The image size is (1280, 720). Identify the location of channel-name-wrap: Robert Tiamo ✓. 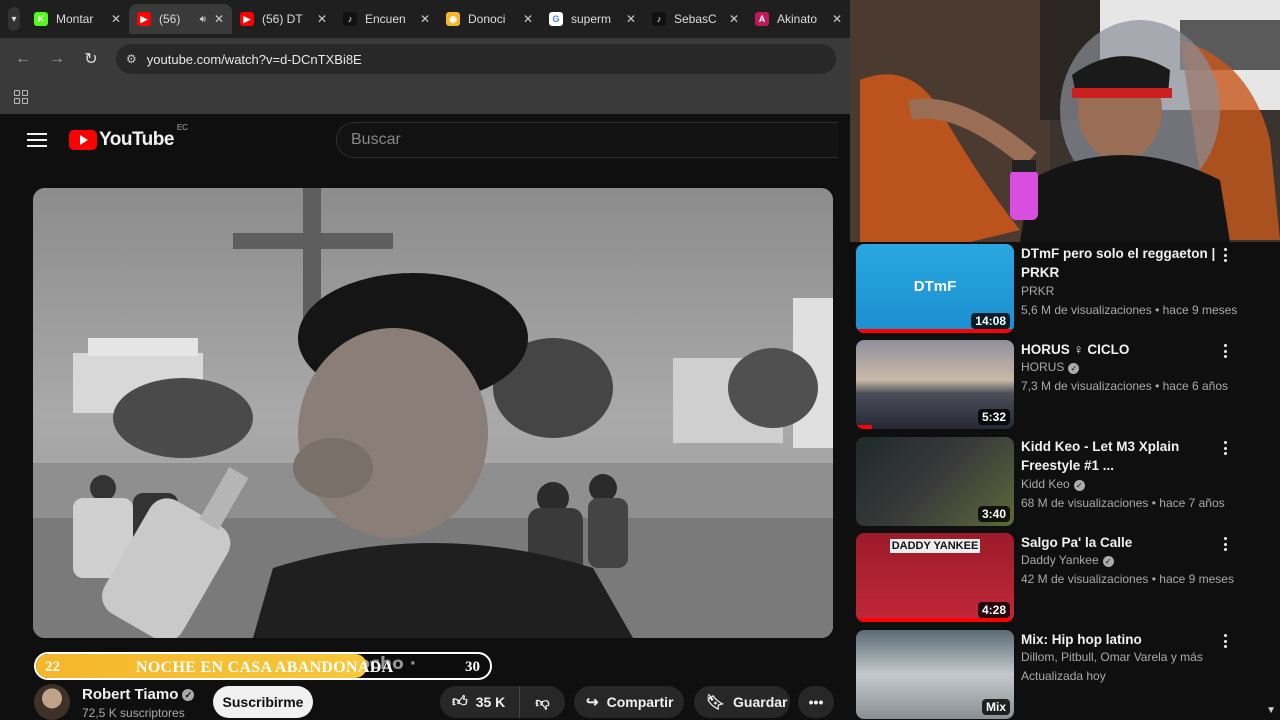
(138, 694).